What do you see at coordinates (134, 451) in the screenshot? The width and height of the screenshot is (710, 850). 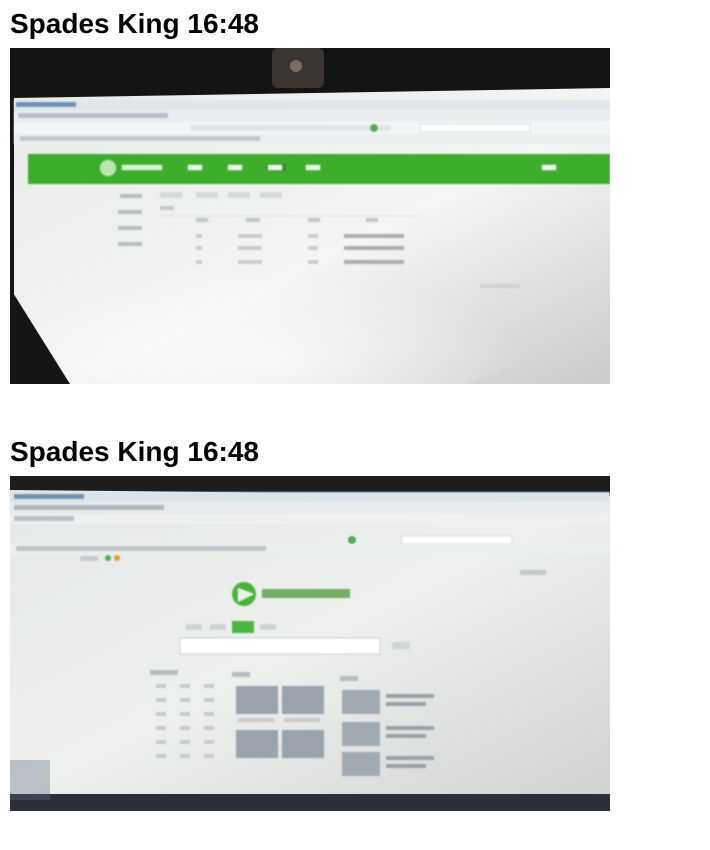 I see `post-title-2: Spades King 16:48` at bounding box center [134, 451].